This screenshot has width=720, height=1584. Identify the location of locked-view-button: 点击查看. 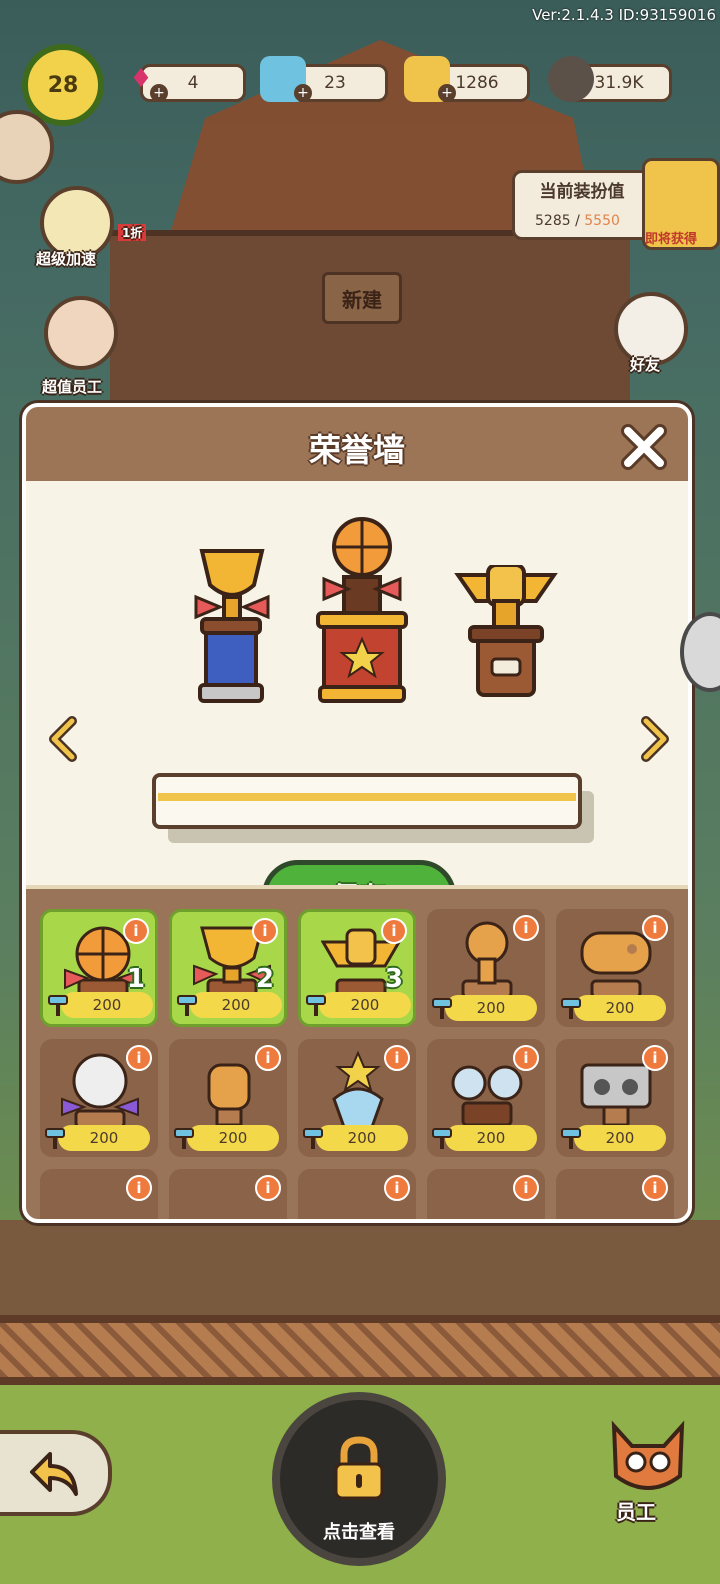
(359, 1479).